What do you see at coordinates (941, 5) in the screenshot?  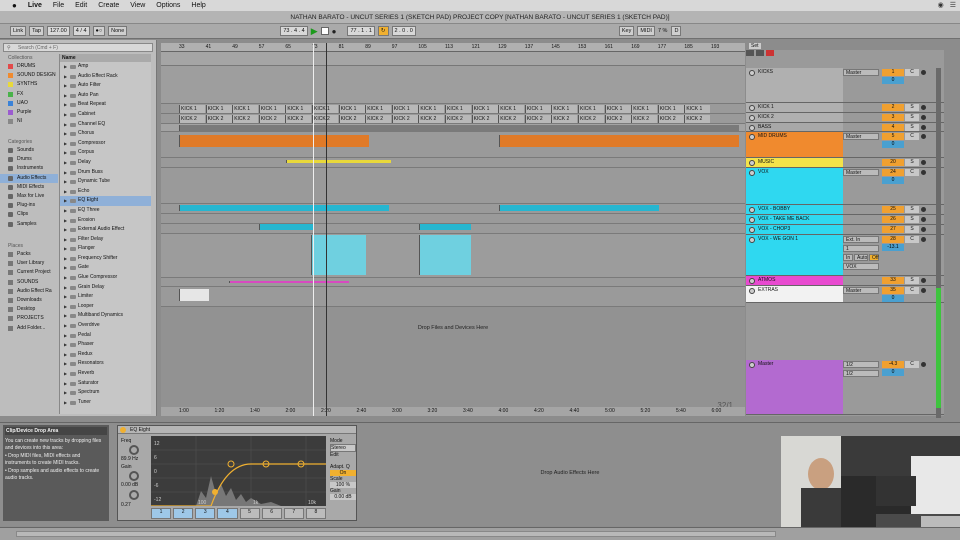 I see `record-status-icon: ◉` at bounding box center [941, 5].